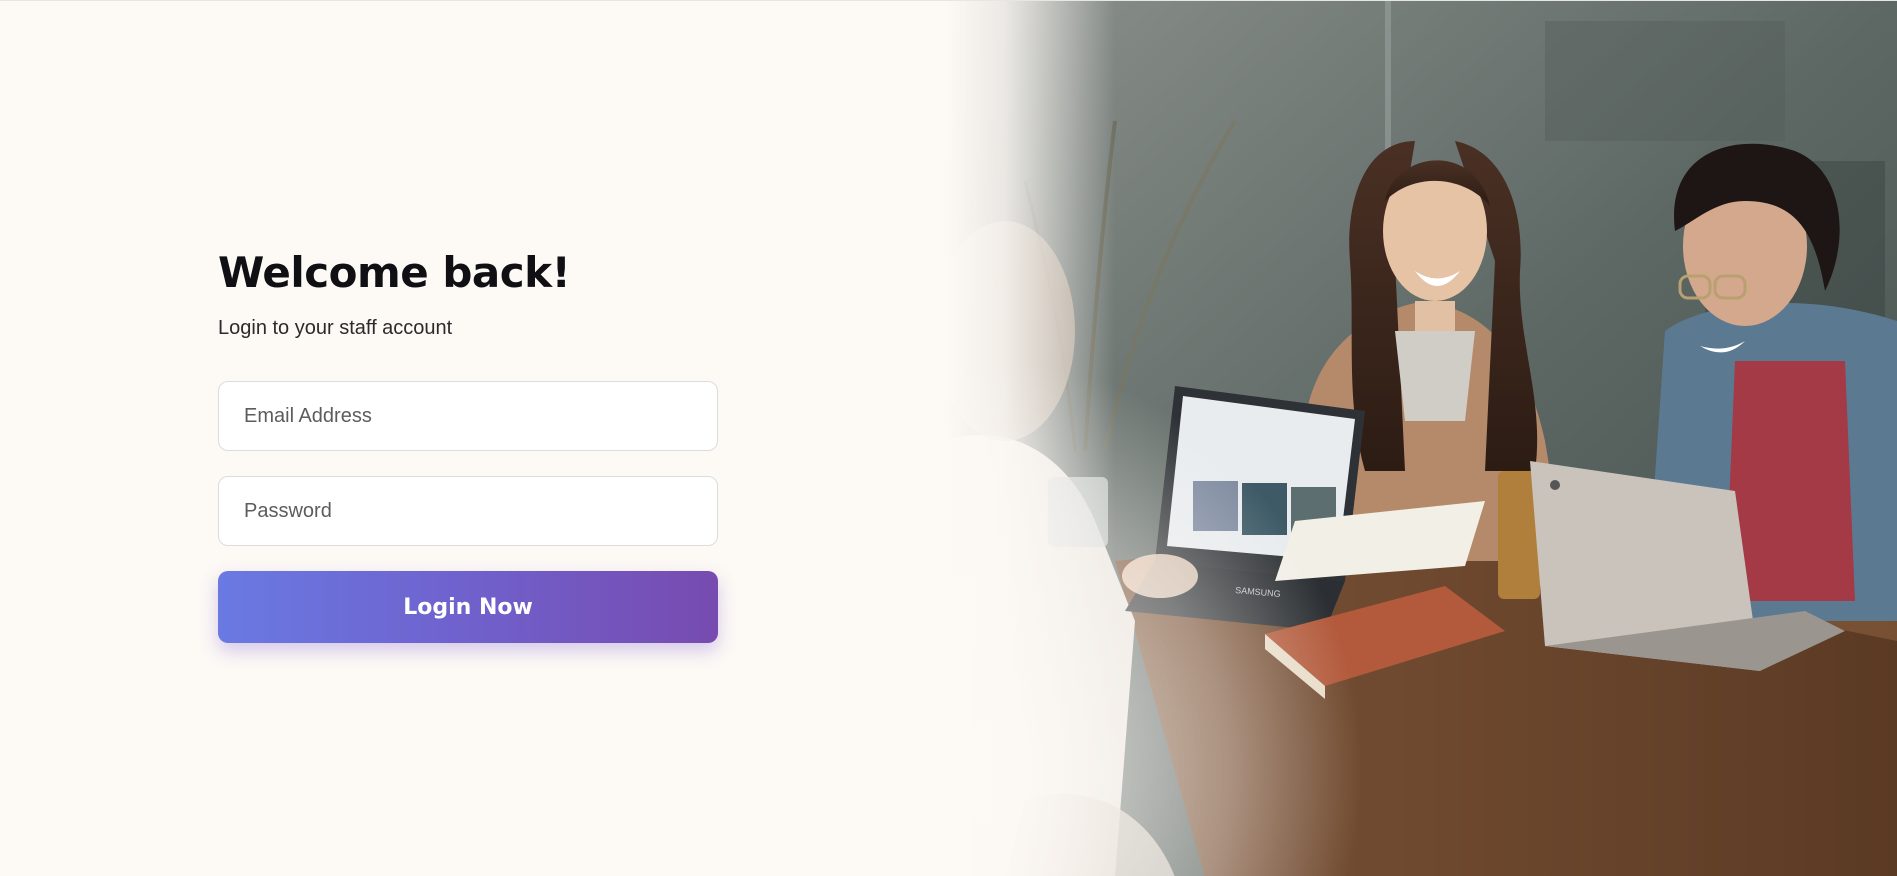  I want to click on email-field, so click(468, 416).